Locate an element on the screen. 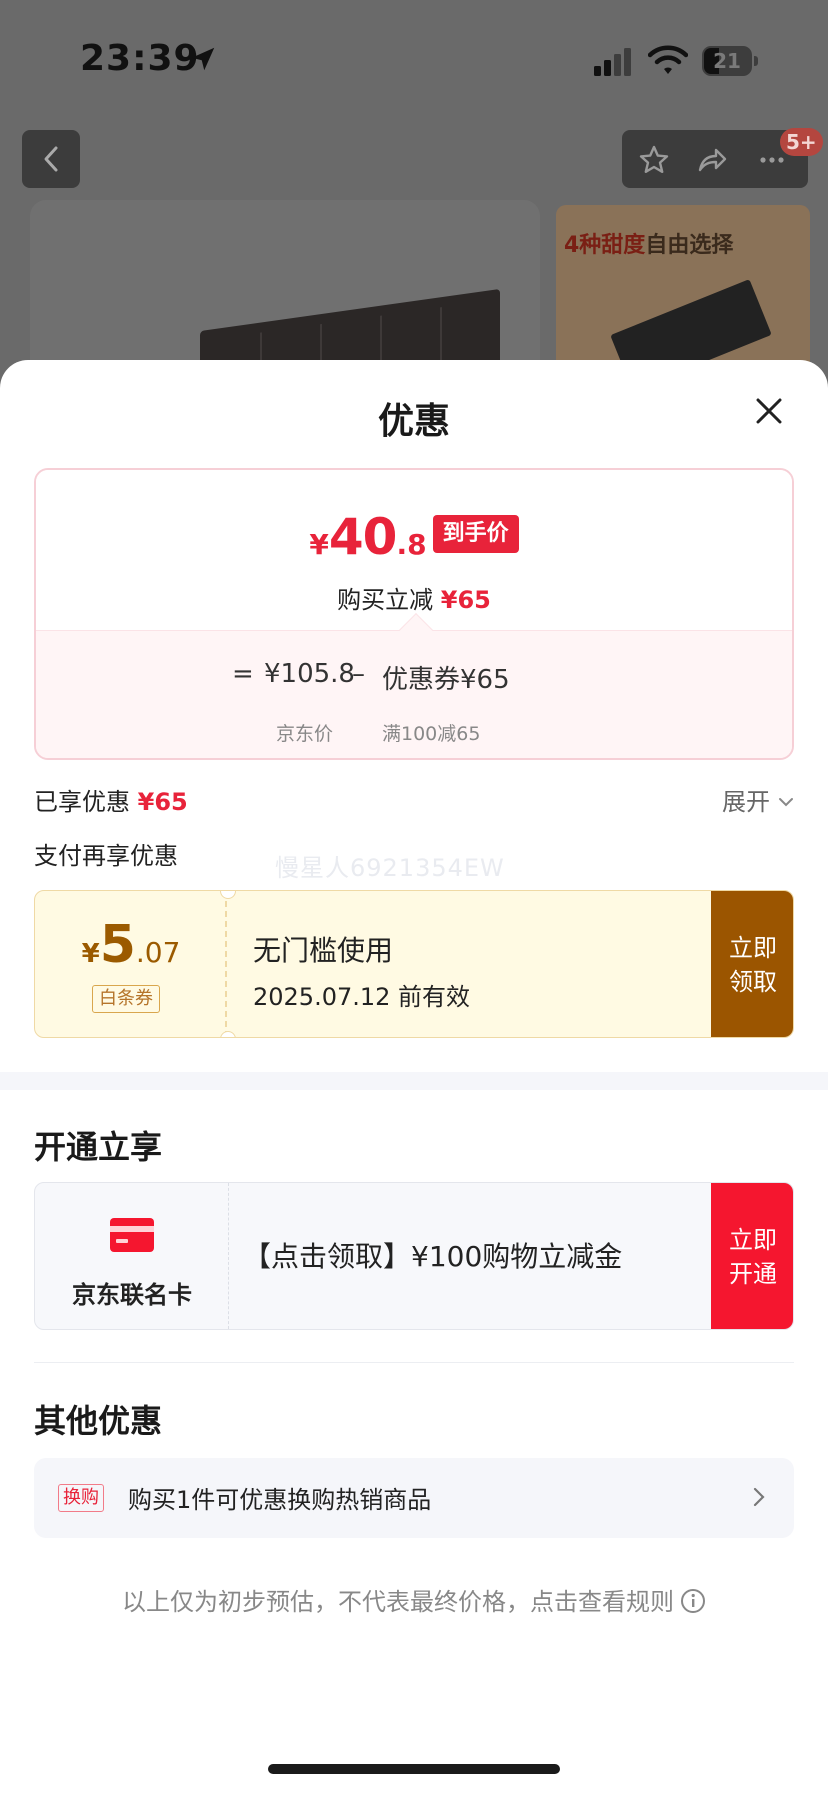 The height and width of the screenshot is (1796, 828). cobrand-card-offer: 京东联名卡 【点击领取】¥100购物立减金 立即开通 is located at coordinates (414, 1256).